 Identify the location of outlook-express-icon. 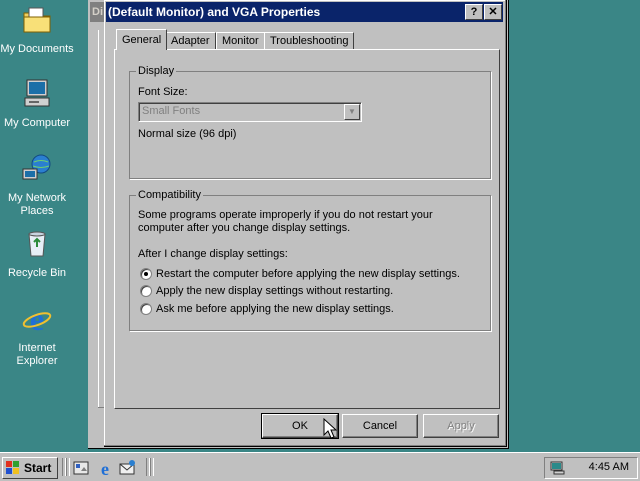
(127, 468).